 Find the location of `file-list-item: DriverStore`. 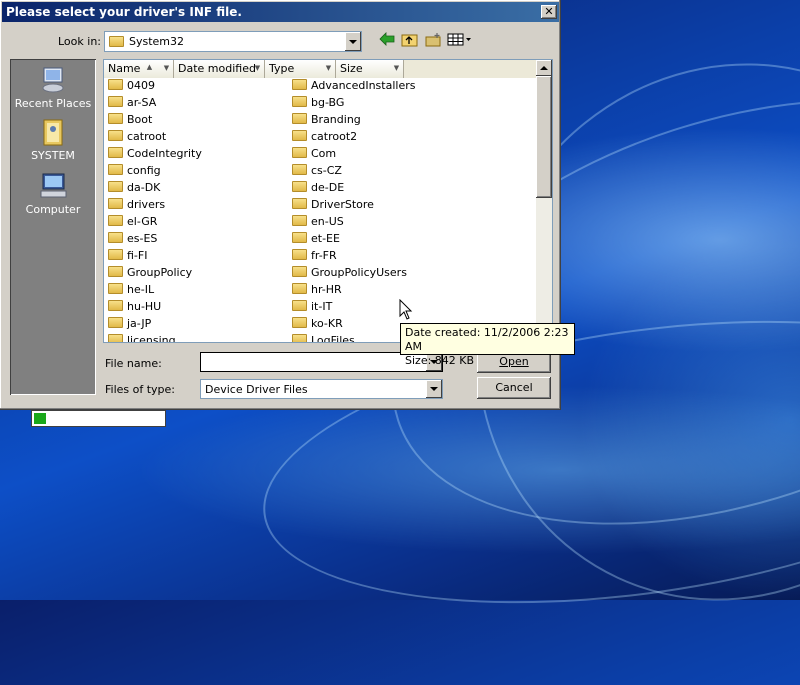

file-list-item: DriverStore is located at coordinates (333, 204).